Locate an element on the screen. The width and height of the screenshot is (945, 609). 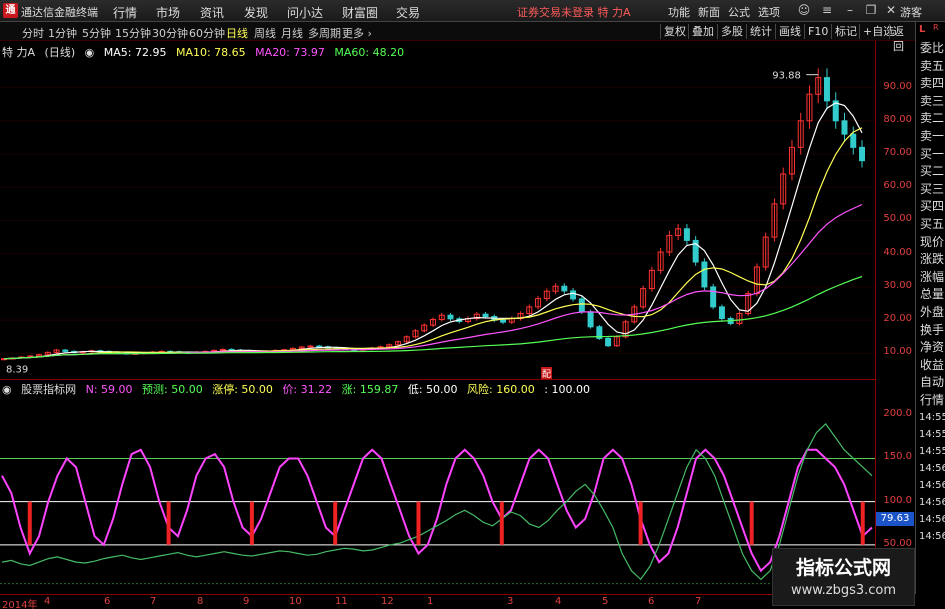
menu-ask-xiaoda: 问小达 is located at coordinates (305, 12).